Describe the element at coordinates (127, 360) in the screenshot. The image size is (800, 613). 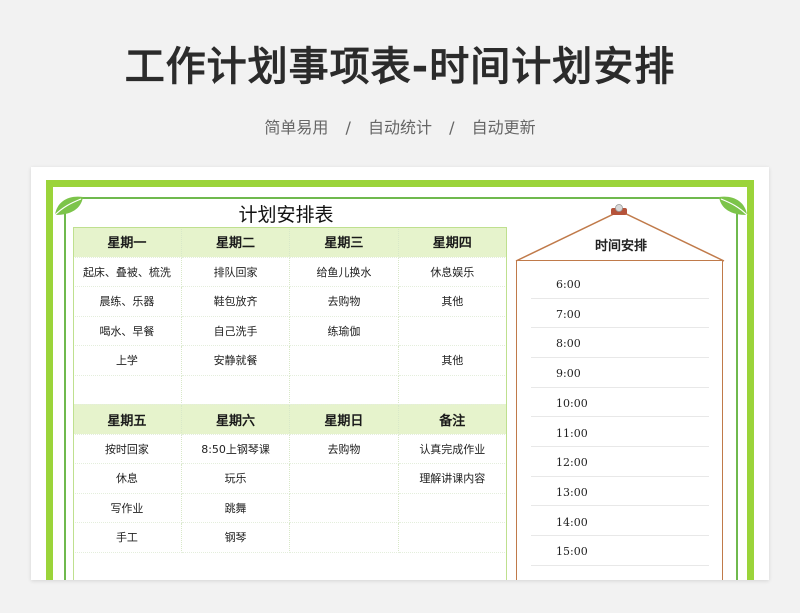
I see `table-cell: 上学` at that location.